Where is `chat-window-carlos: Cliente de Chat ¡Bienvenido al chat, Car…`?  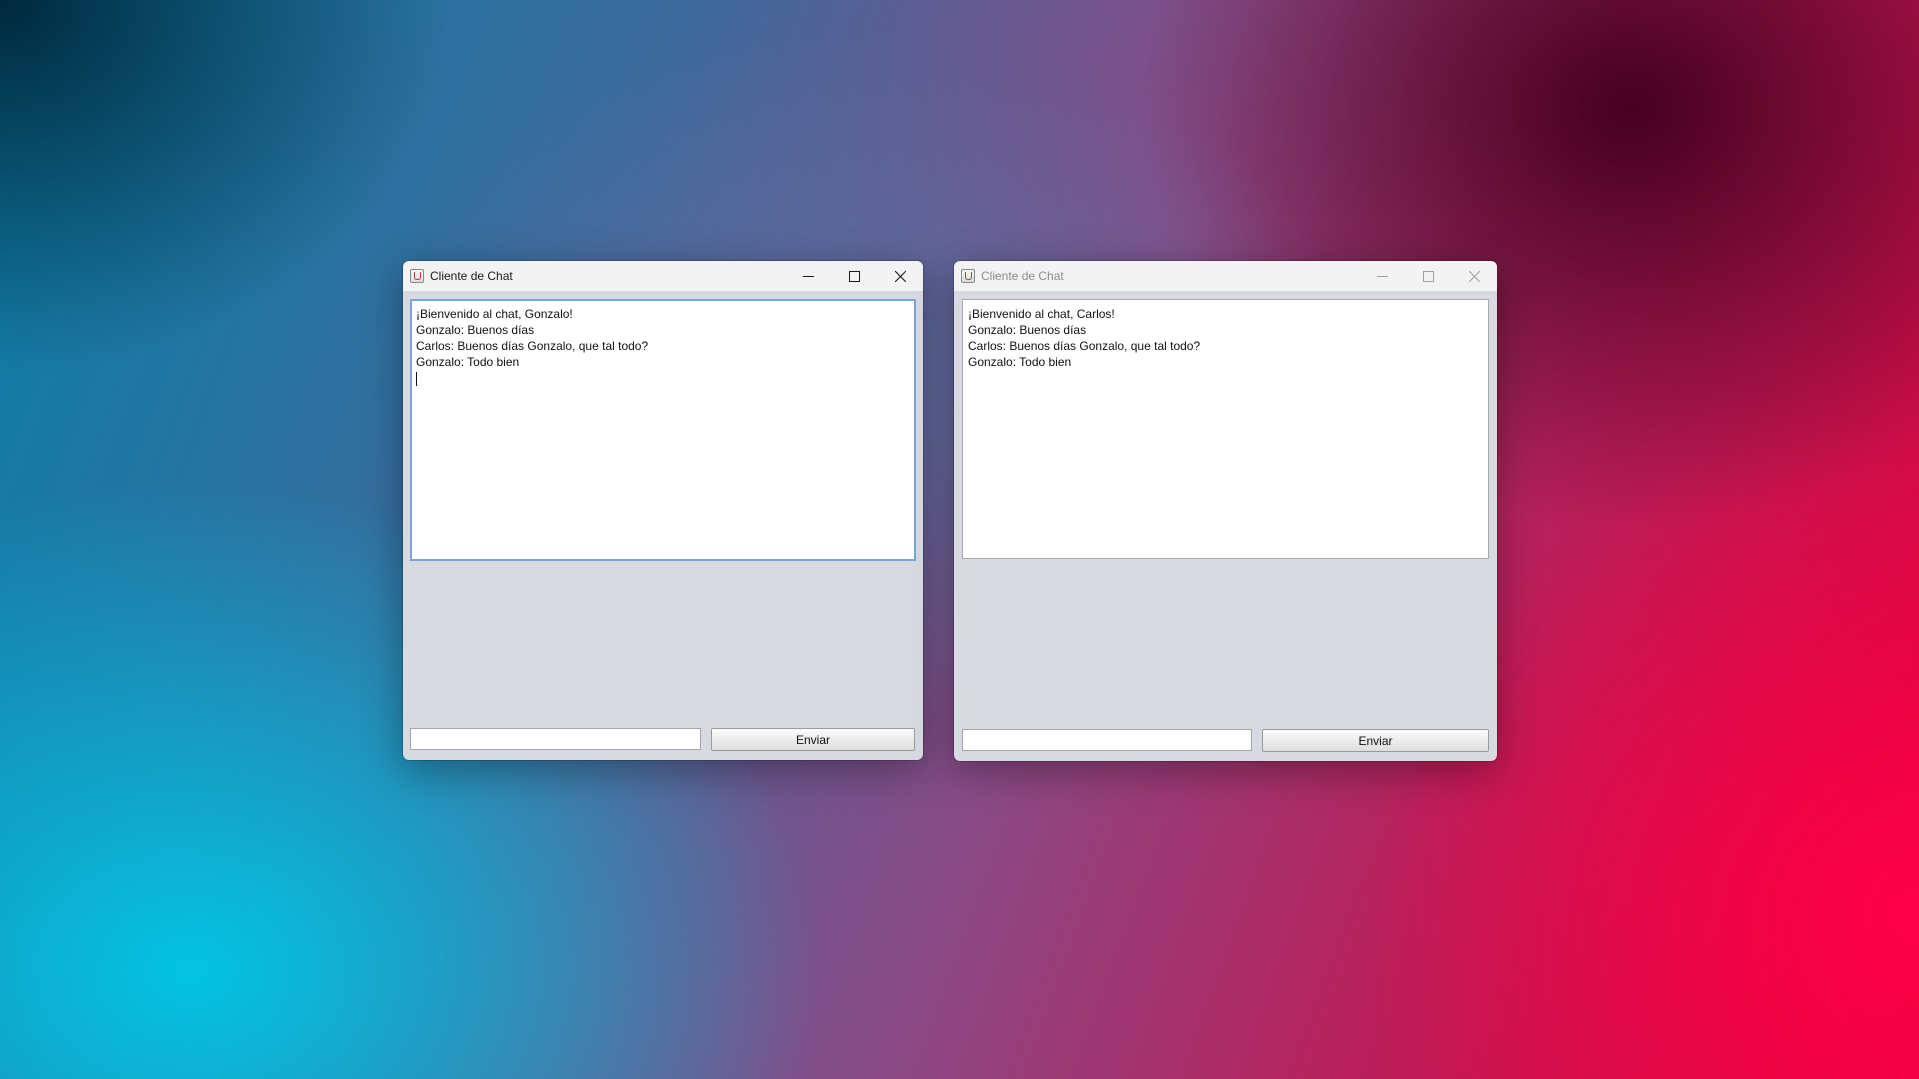 chat-window-carlos: Cliente de Chat ¡Bienvenido al chat, Car… is located at coordinates (1225, 511).